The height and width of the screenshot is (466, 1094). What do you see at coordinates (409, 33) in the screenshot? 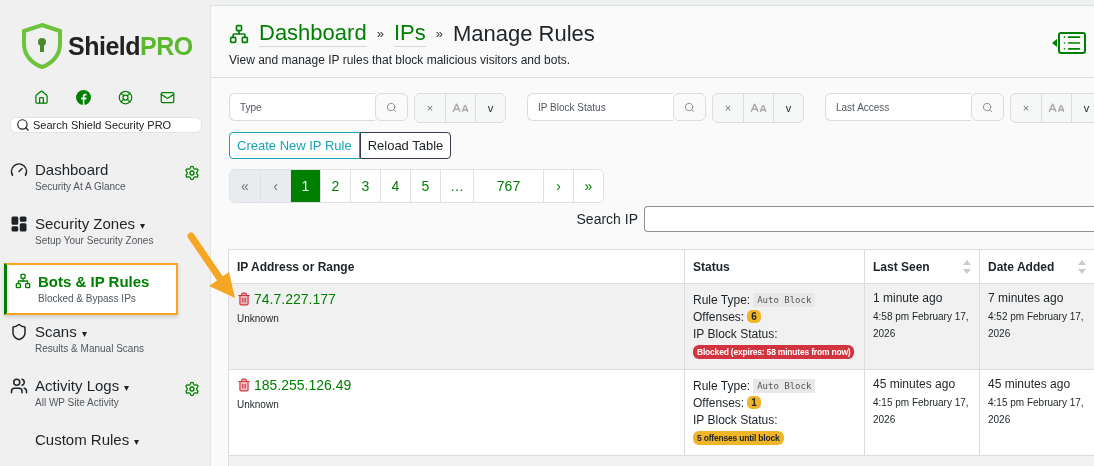
I see `breadcrumb-link: IPs` at bounding box center [409, 33].